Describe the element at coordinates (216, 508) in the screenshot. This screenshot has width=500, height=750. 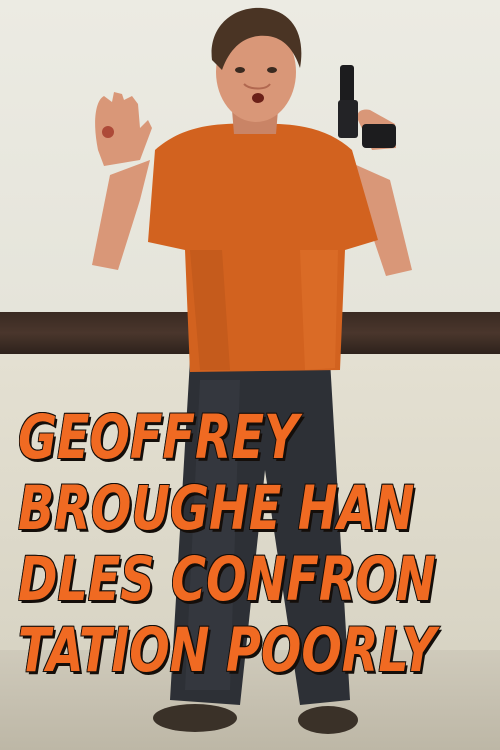
I see `title-line-2: BROUGHE HAN` at that location.